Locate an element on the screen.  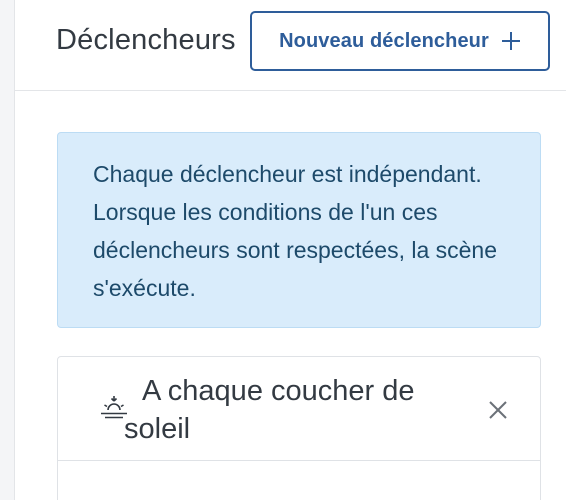
new-trigger-button: Nouveau déclencheur is located at coordinates (400, 41).